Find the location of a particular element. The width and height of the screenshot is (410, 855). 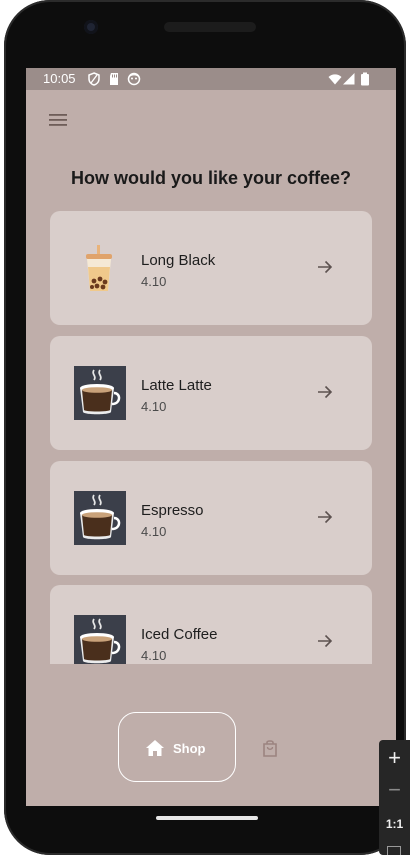

gesture-bar is located at coordinates (207, 818).